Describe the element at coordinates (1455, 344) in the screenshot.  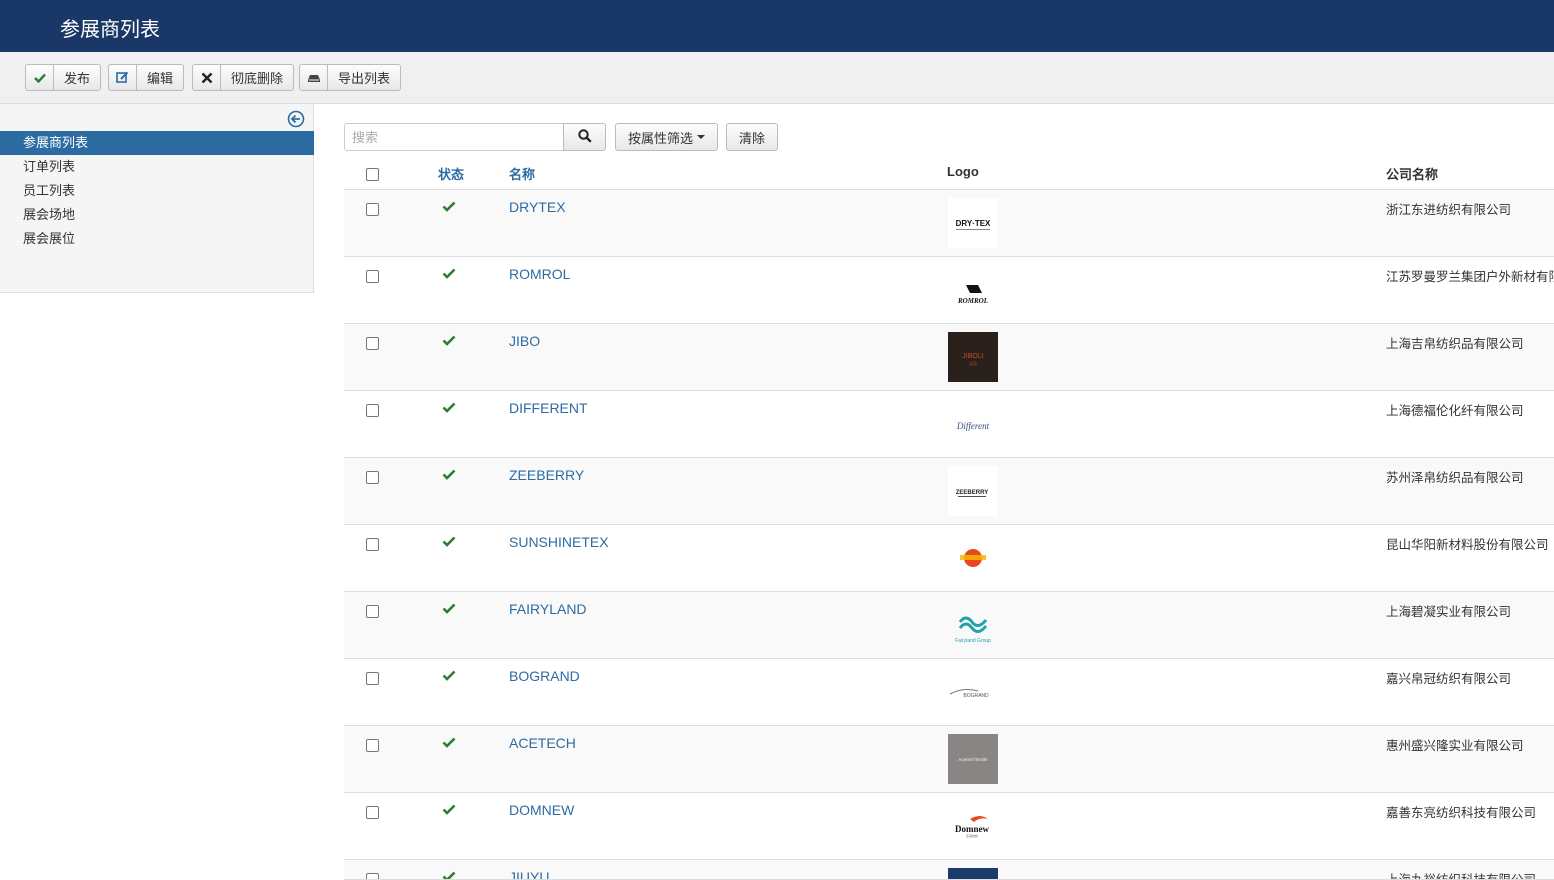
I see `company-name: 上海吉帛纺织品有限公司` at that location.